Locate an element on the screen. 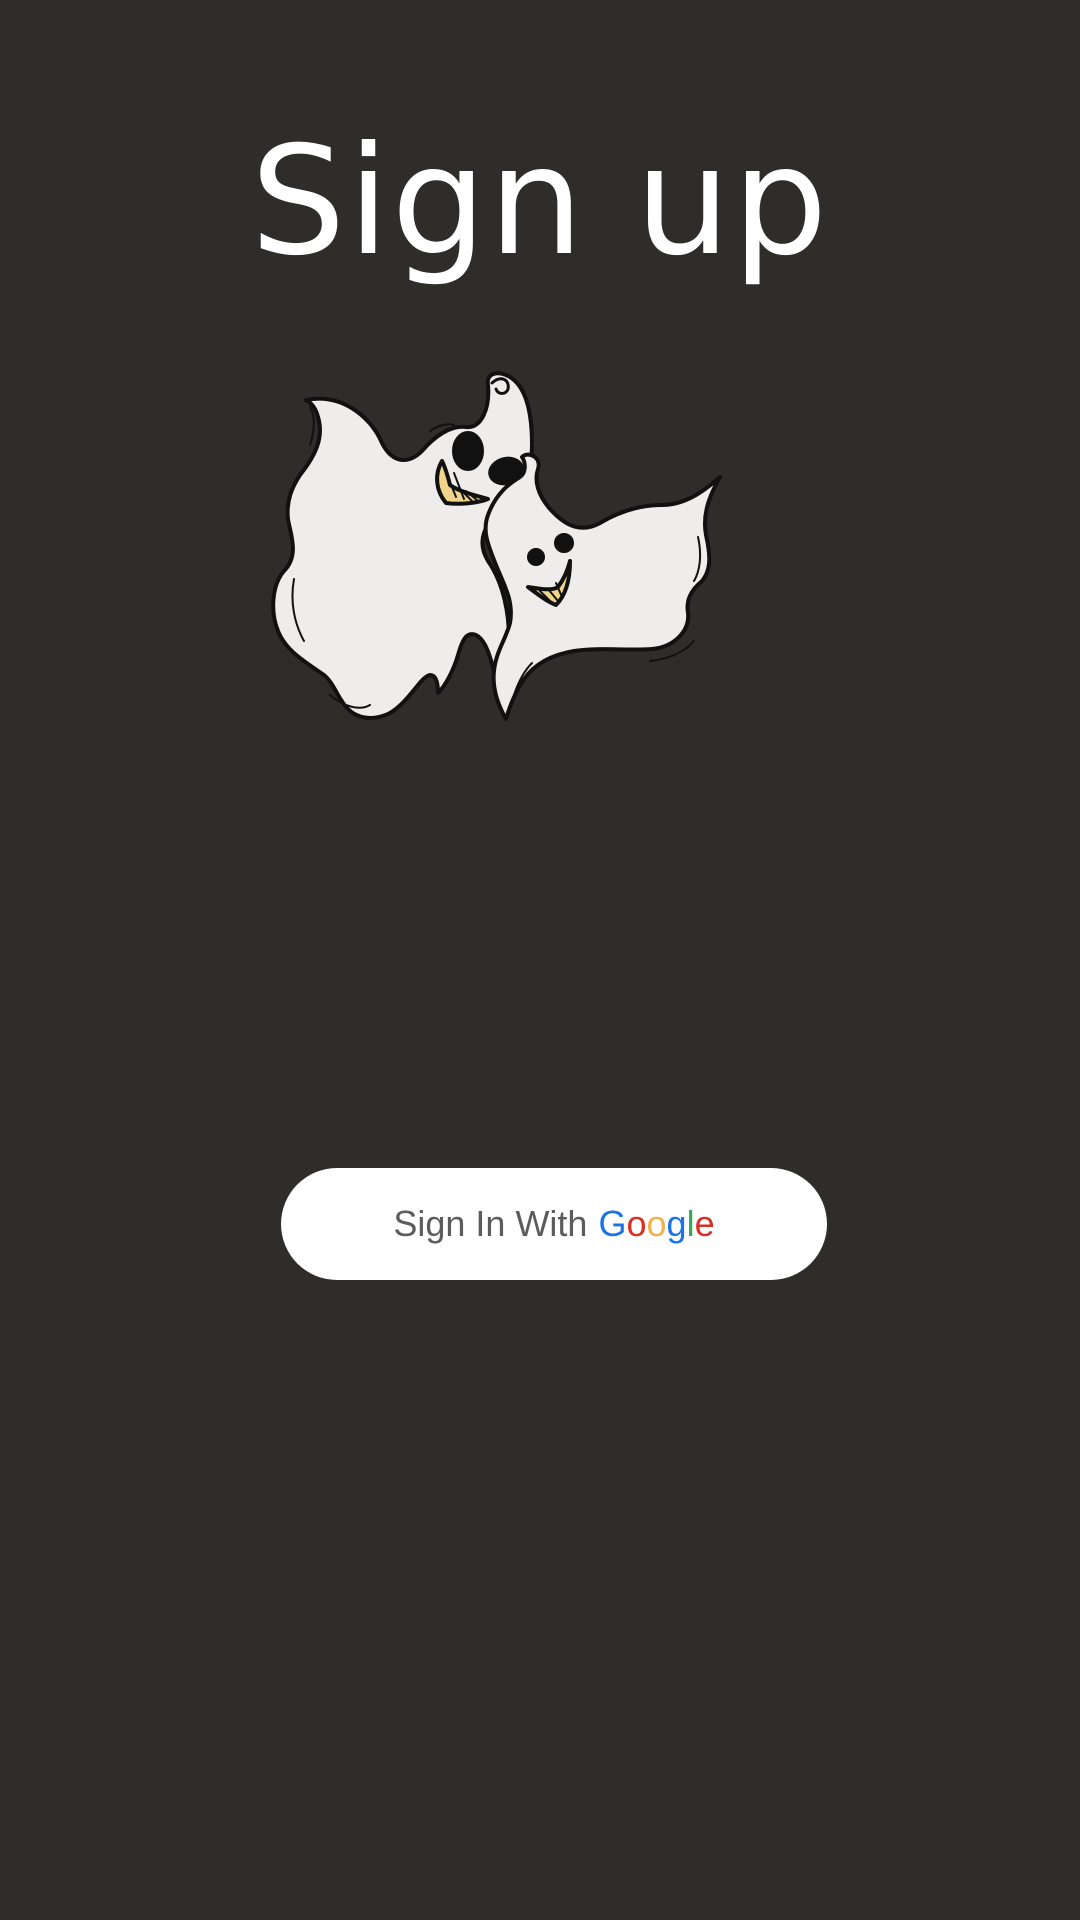  right-ghost-icon is located at coordinates (602, 586).